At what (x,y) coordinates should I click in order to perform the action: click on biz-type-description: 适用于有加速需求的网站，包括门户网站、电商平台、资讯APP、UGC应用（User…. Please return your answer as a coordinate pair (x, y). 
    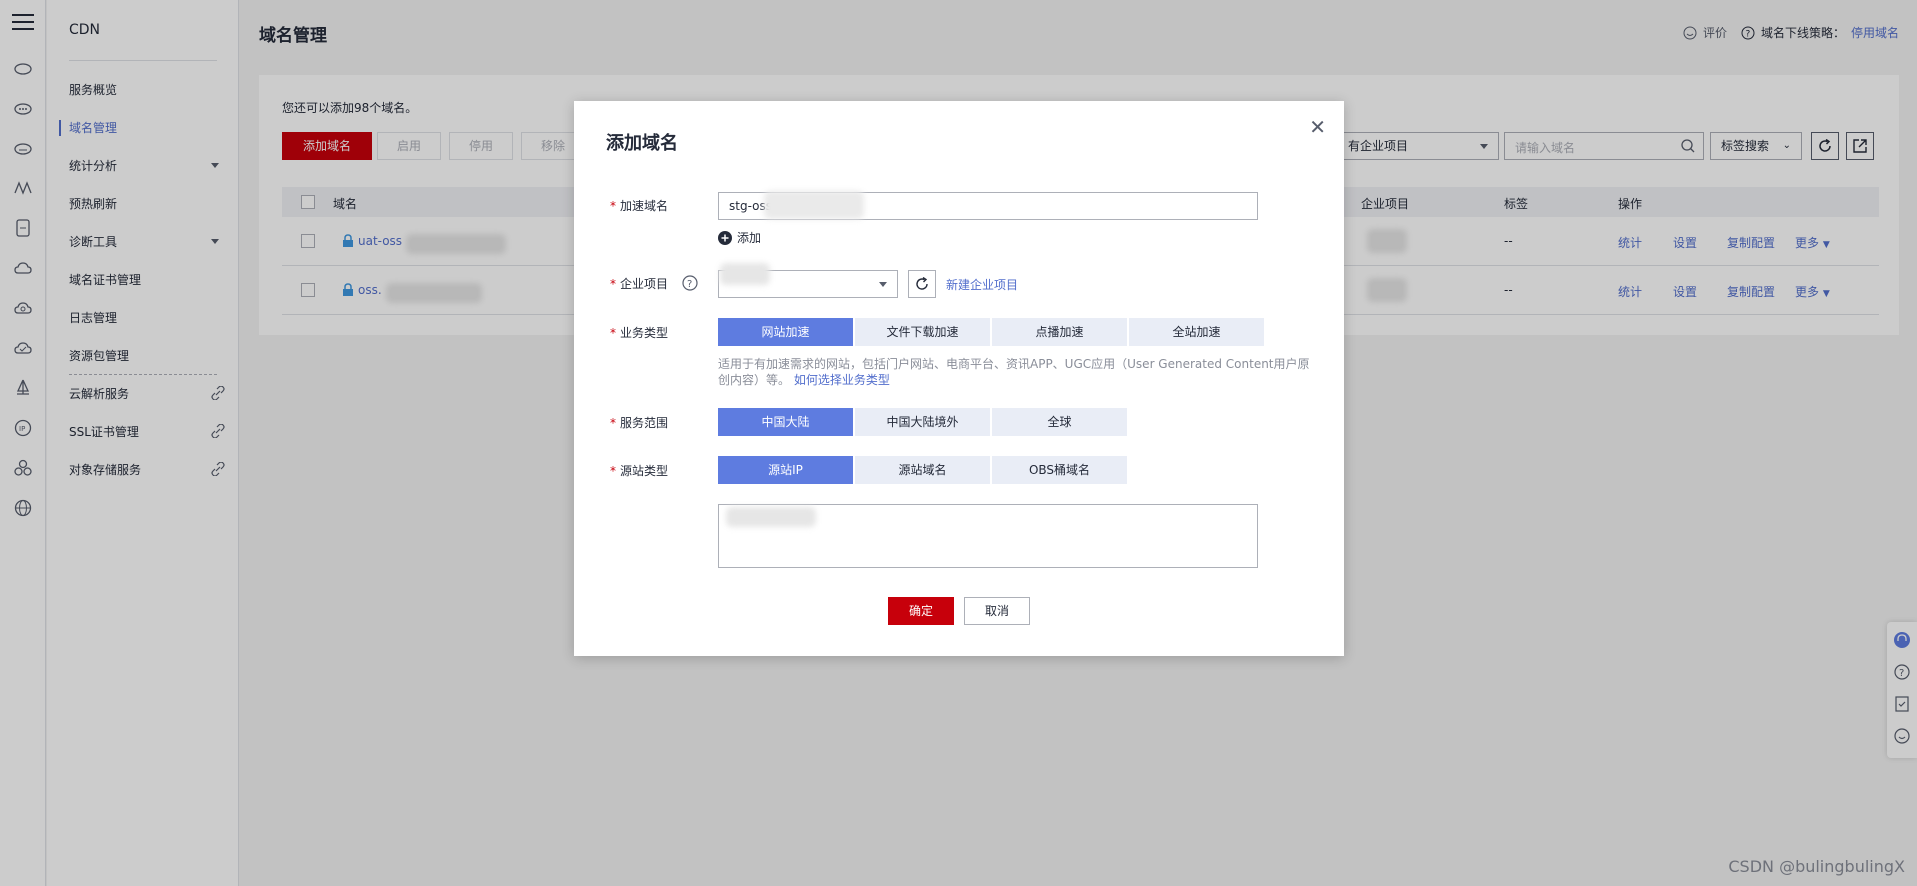
    Looking at the image, I should click on (1015, 372).